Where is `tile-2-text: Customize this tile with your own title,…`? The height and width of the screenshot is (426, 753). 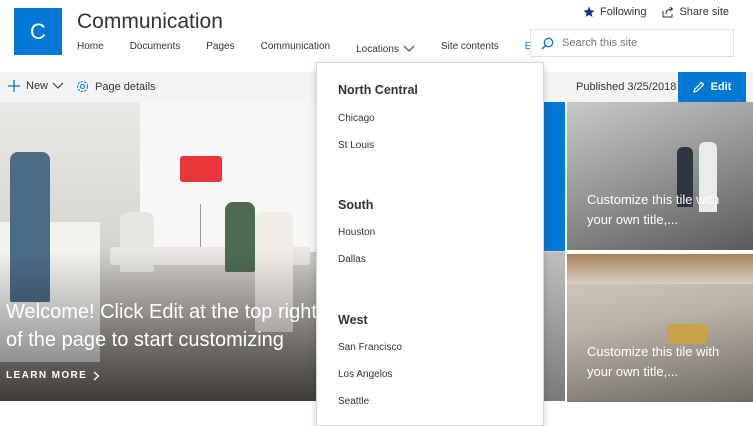
tile-2-text: Customize this tile with your own title,… is located at coordinates (653, 361).